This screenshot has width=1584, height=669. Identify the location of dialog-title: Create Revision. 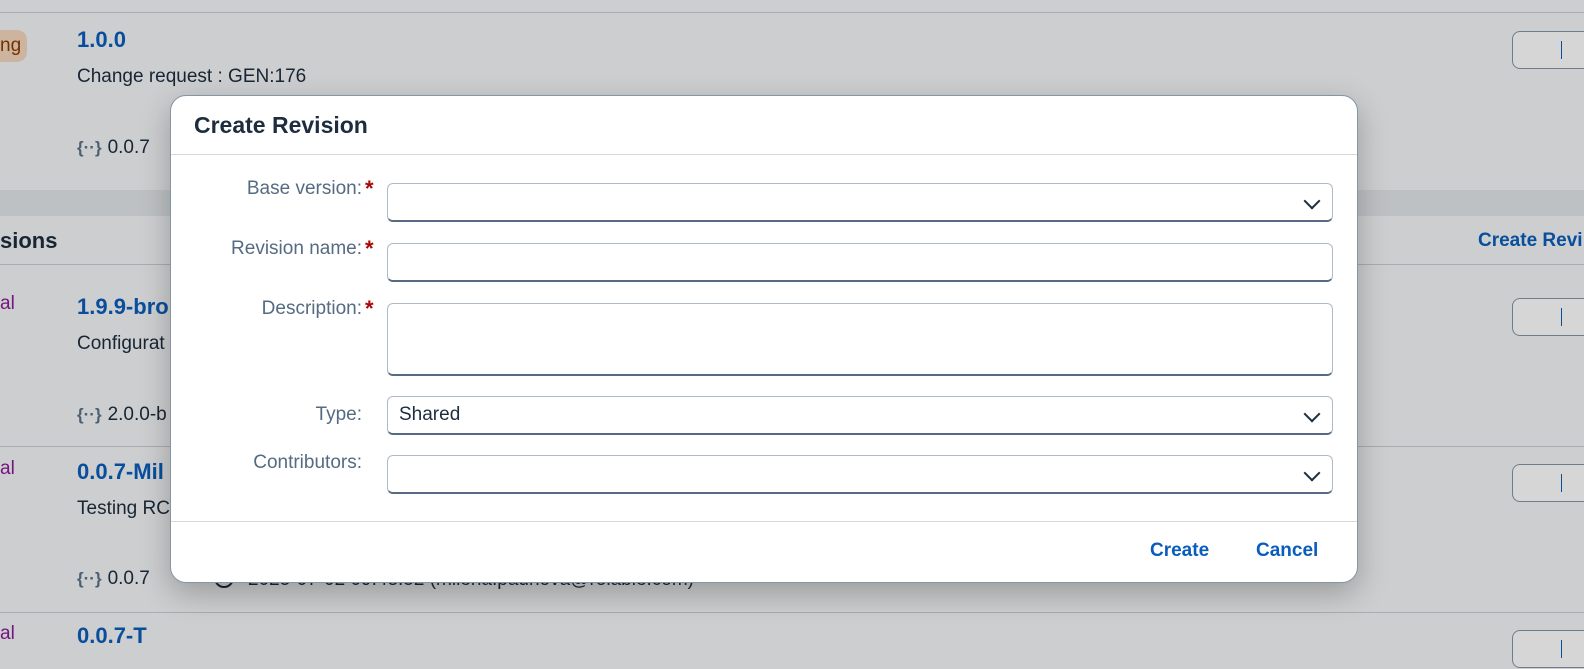
(281, 125).